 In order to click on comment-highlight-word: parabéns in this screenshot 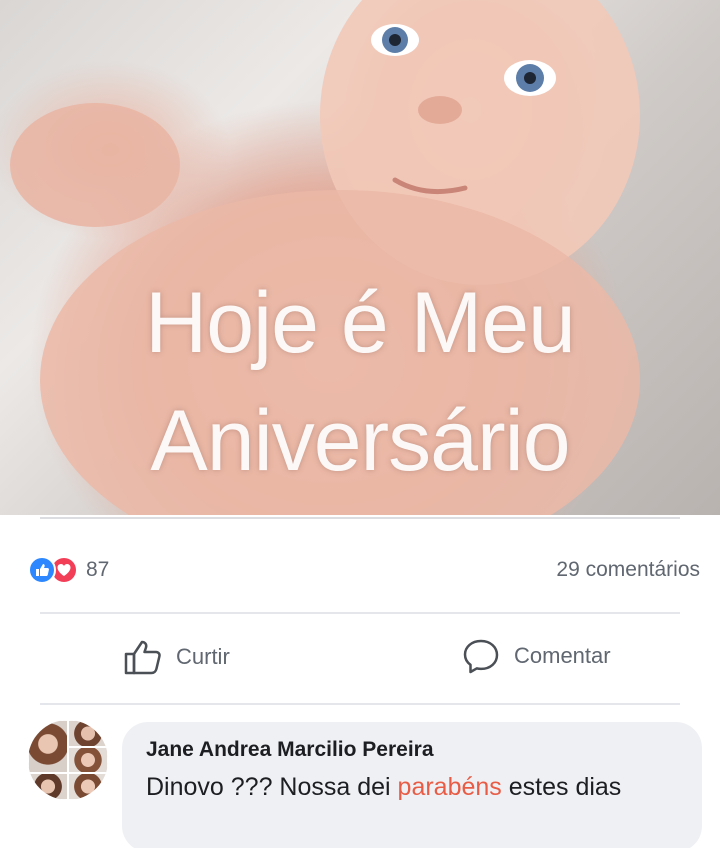, I will do `click(449, 787)`.